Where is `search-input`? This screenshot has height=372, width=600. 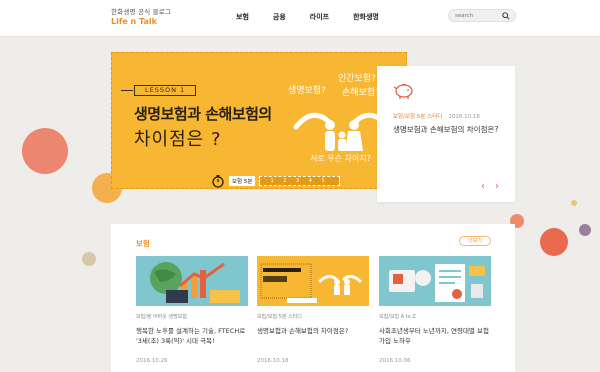
search-input is located at coordinates (479, 16).